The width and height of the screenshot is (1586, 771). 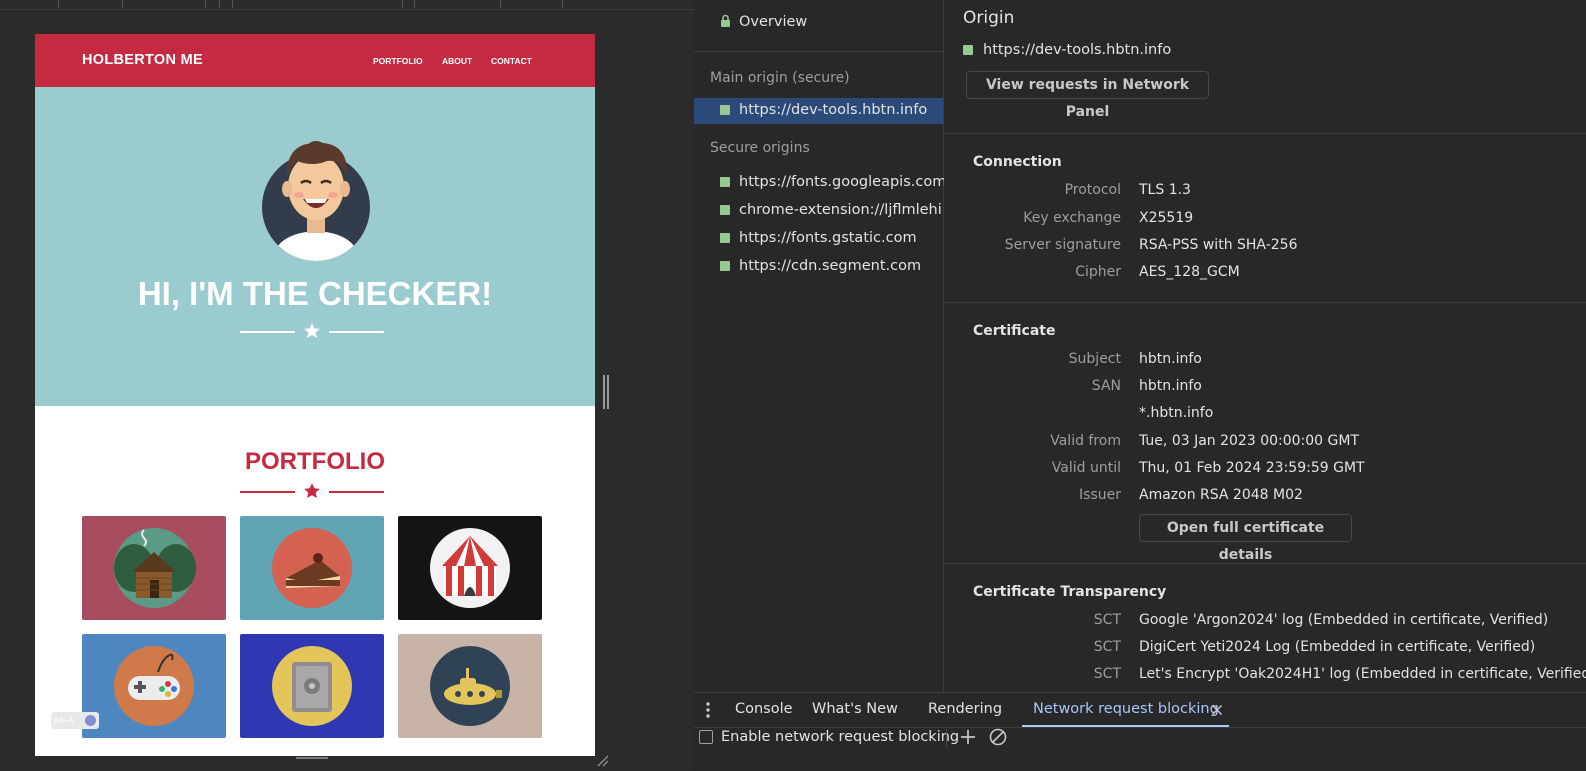 I want to click on nav-about-link: ABOUT, so click(x=457, y=61).